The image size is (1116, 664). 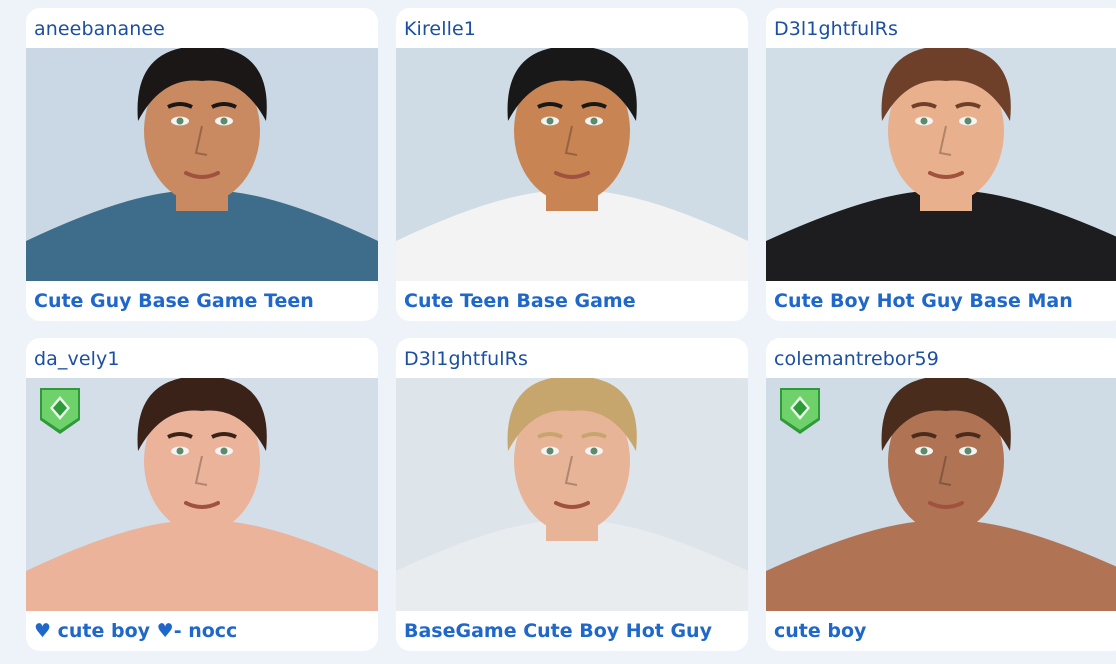 What do you see at coordinates (520, 301) in the screenshot?
I see `sim-title: Cute Teen Base Game` at bounding box center [520, 301].